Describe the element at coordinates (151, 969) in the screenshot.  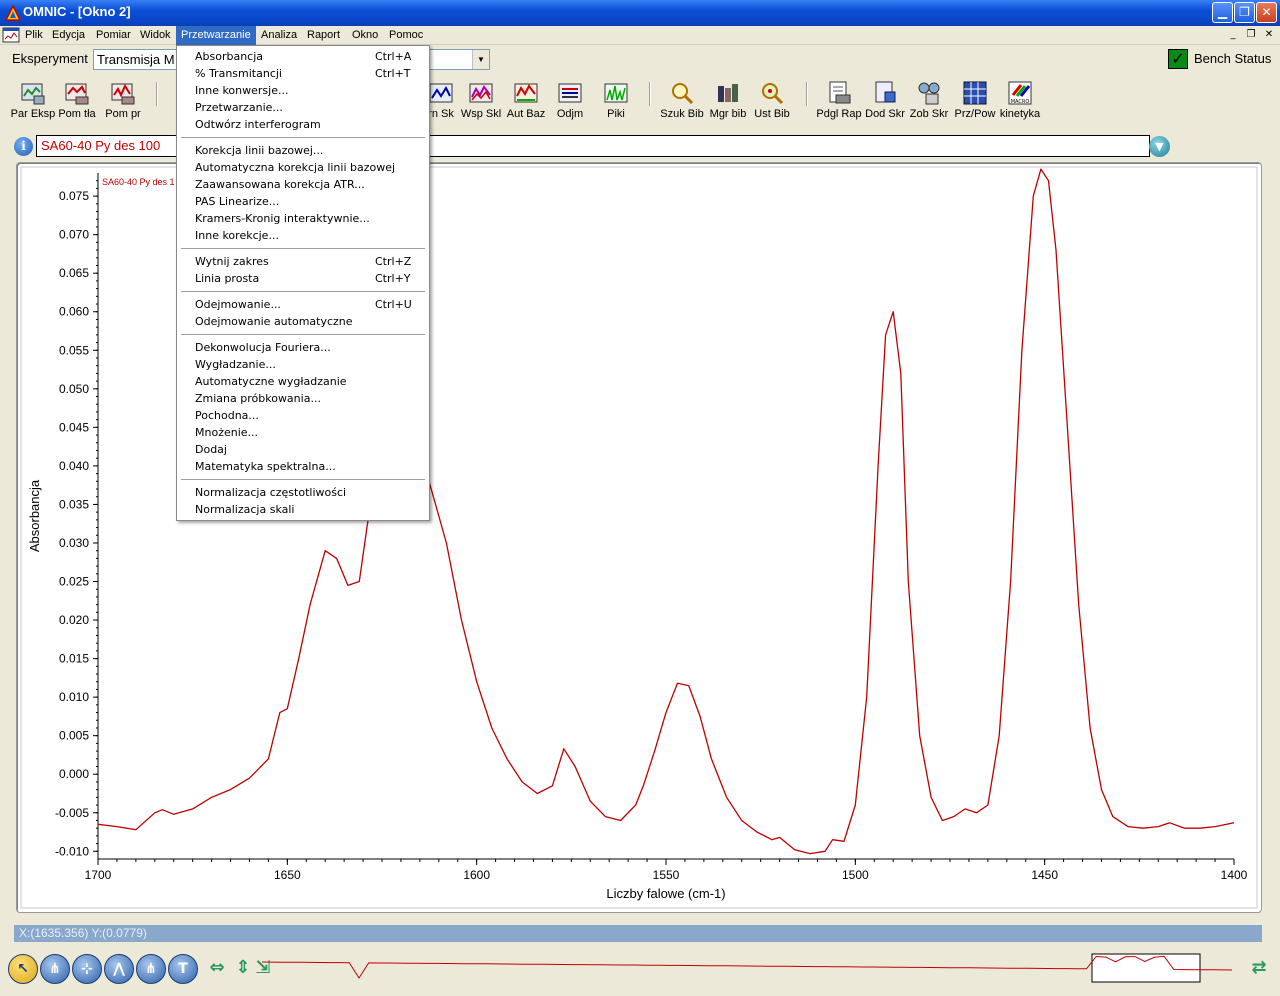
I see `peak-label-tool-icon: ⋔` at that location.